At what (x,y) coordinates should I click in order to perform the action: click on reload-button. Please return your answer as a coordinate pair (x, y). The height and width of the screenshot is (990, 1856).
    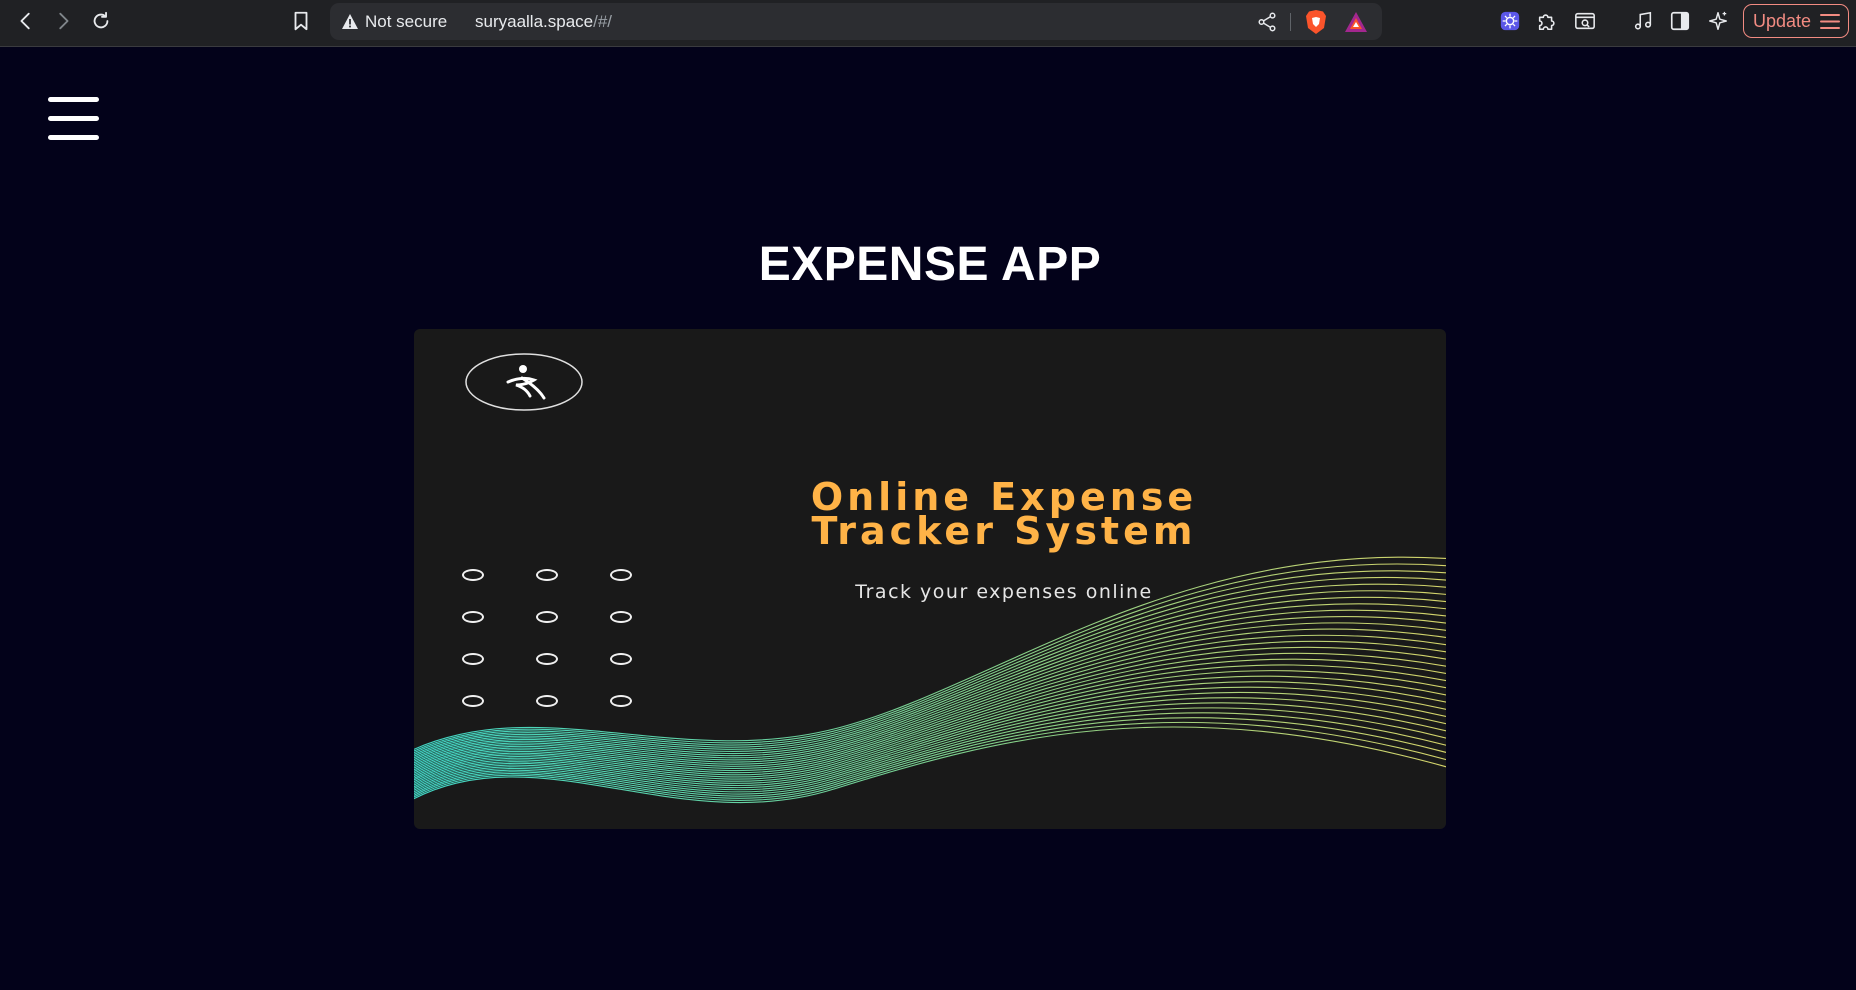
    Looking at the image, I should click on (101, 21).